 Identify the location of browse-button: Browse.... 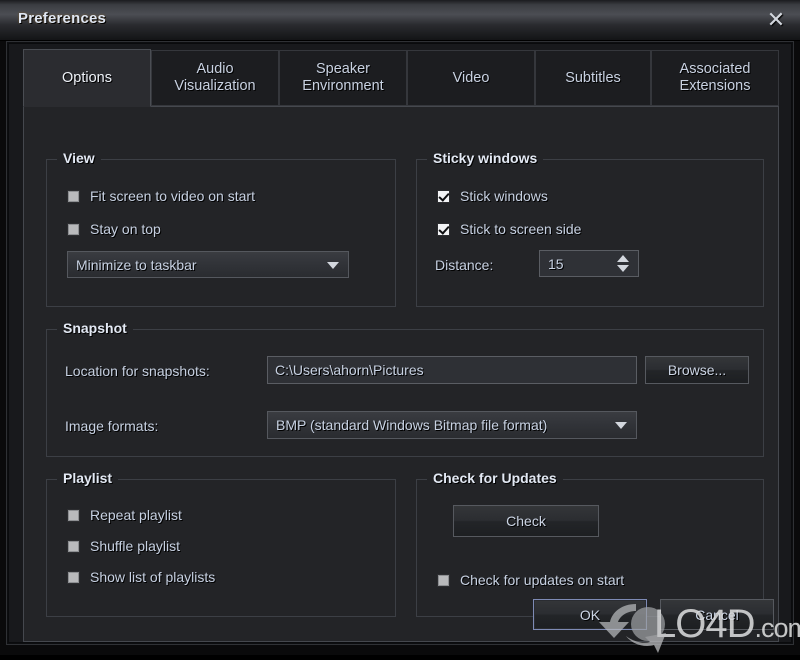
(697, 370).